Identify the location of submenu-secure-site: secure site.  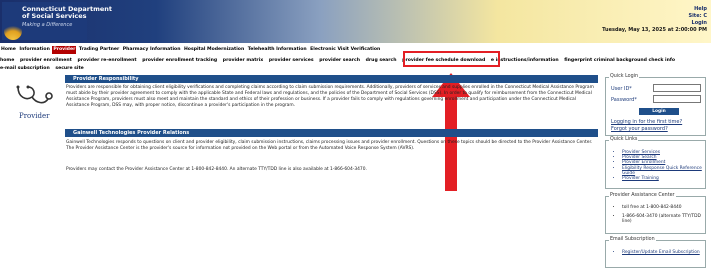
(69, 68).